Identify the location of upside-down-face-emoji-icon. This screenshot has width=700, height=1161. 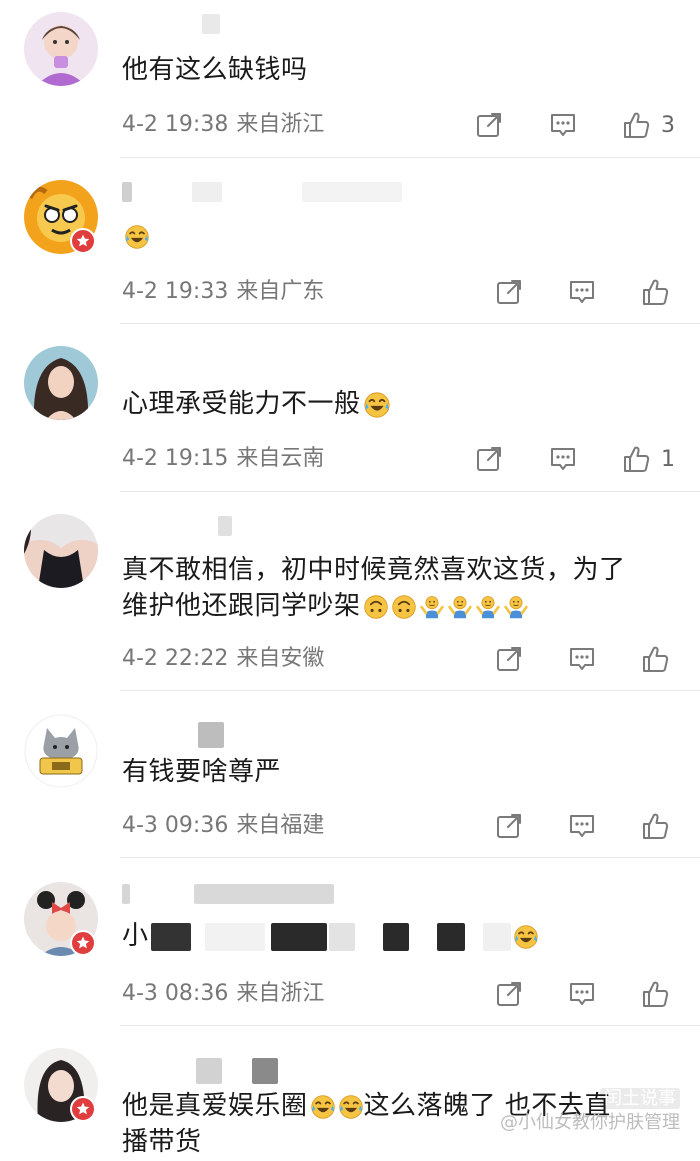
(404, 607).